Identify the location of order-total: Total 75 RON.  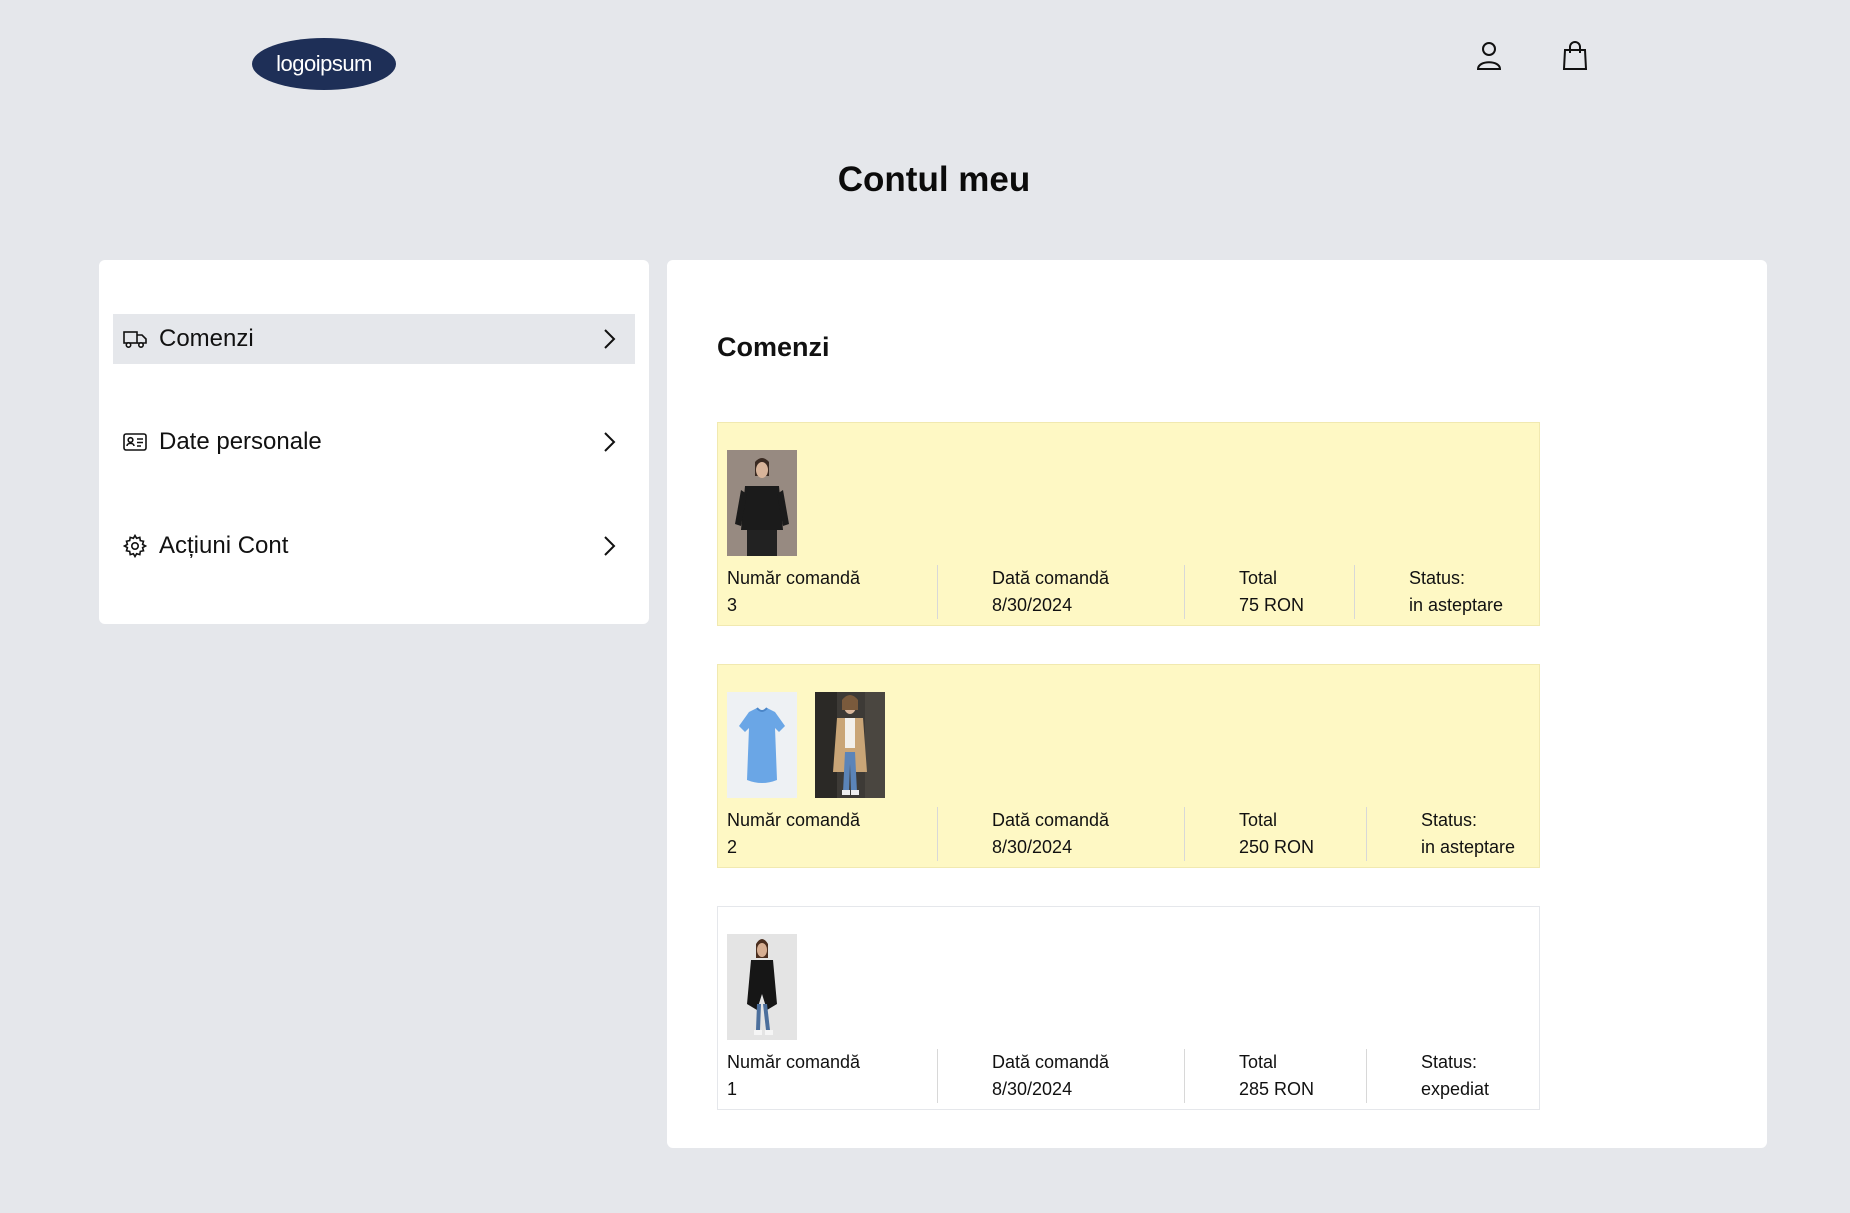
(1271, 592).